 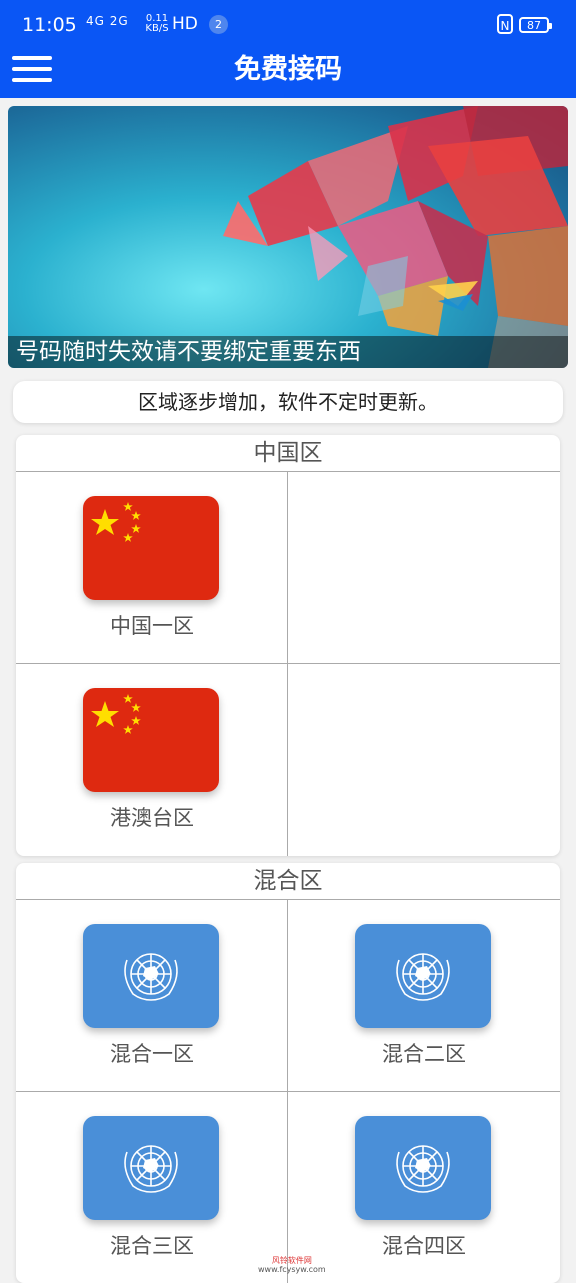 What do you see at coordinates (291, 1260) in the screenshot?
I see `watermark-line1: 风铃软件网` at bounding box center [291, 1260].